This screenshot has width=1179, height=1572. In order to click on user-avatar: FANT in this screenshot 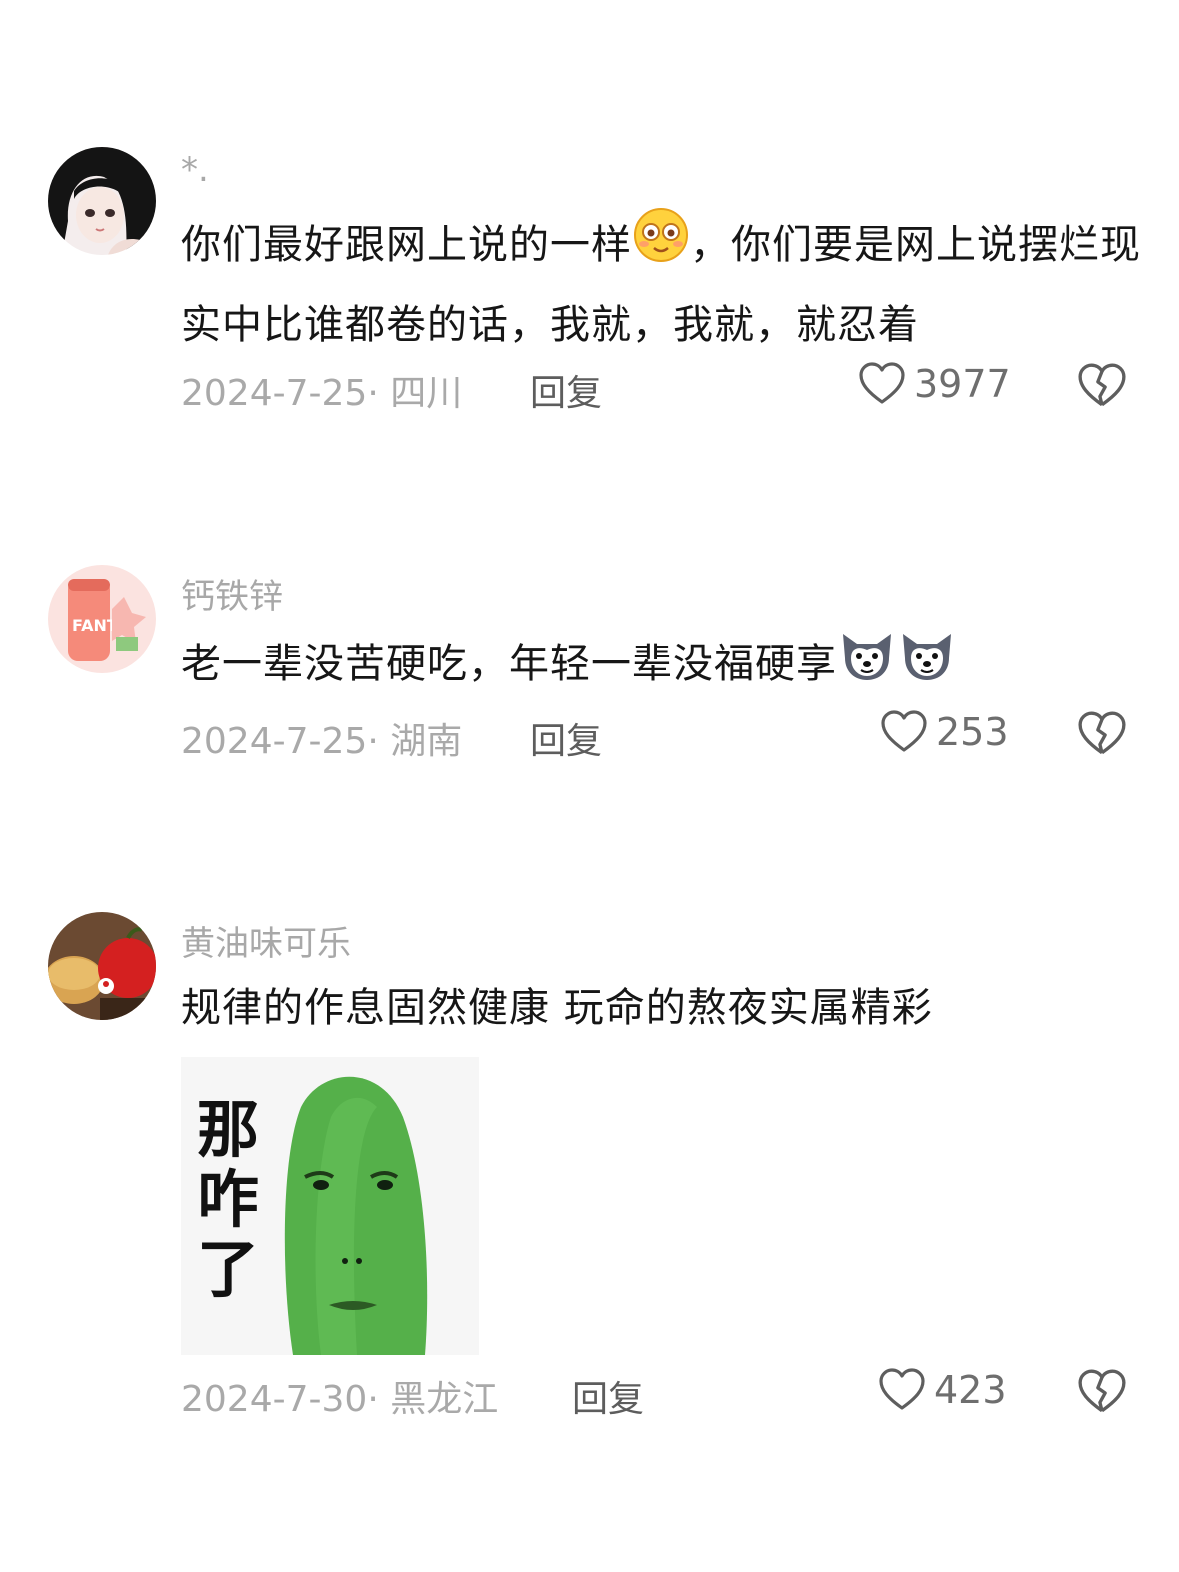, I will do `click(102, 619)`.